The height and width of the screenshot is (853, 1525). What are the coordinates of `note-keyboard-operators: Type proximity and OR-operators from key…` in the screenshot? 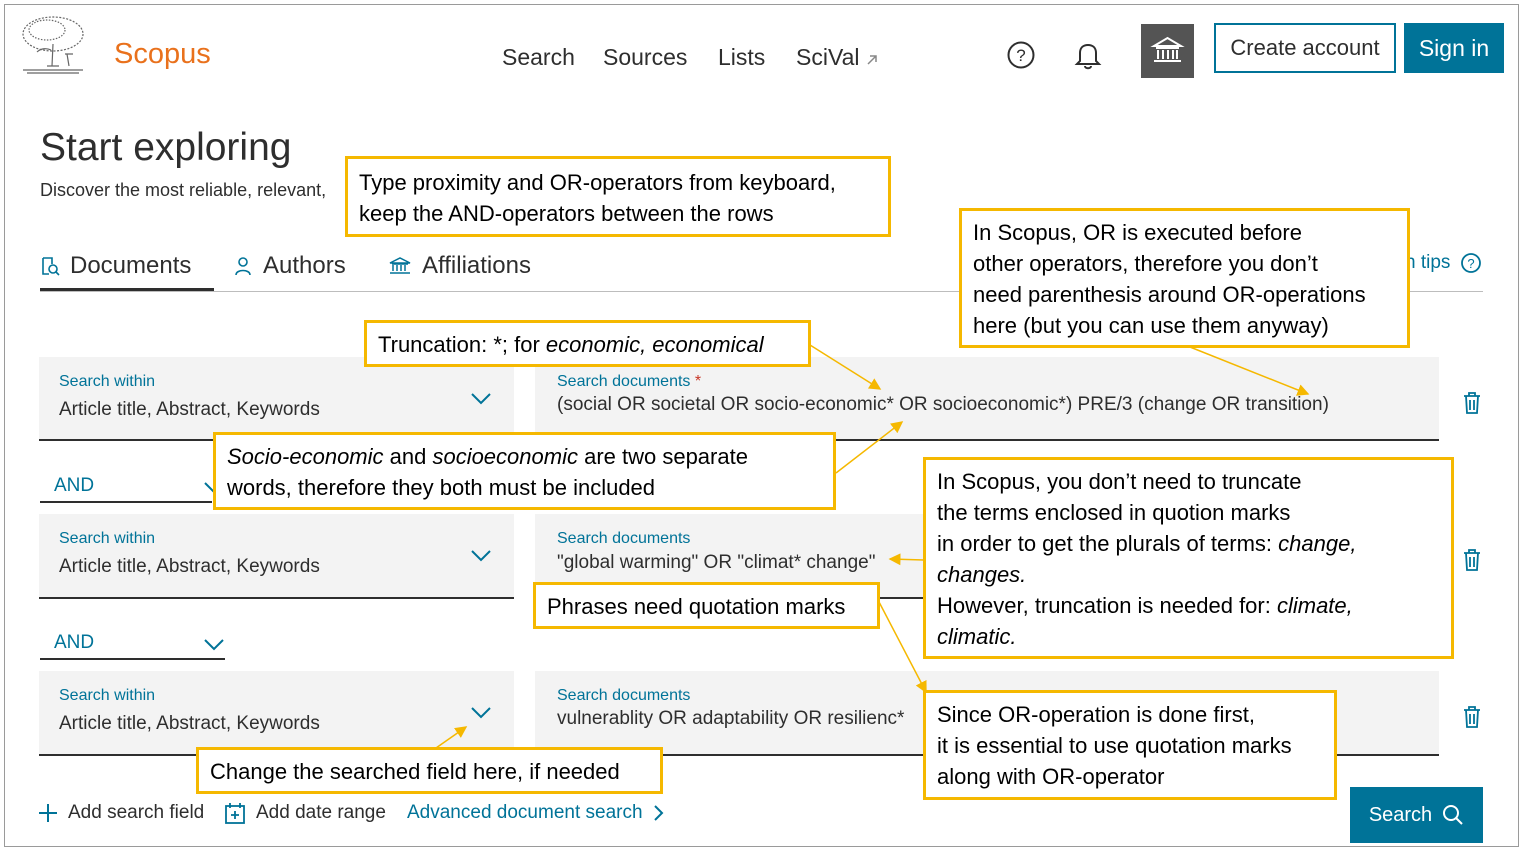 It's located at (618, 196).